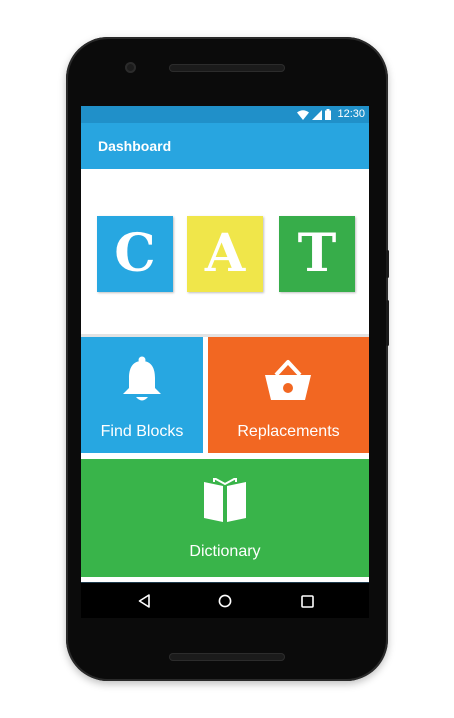  What do you see at coordinates (225, 551) in the screenshot?
I see `dictionary-label: Dictionary` at bounding box center [225, 551].